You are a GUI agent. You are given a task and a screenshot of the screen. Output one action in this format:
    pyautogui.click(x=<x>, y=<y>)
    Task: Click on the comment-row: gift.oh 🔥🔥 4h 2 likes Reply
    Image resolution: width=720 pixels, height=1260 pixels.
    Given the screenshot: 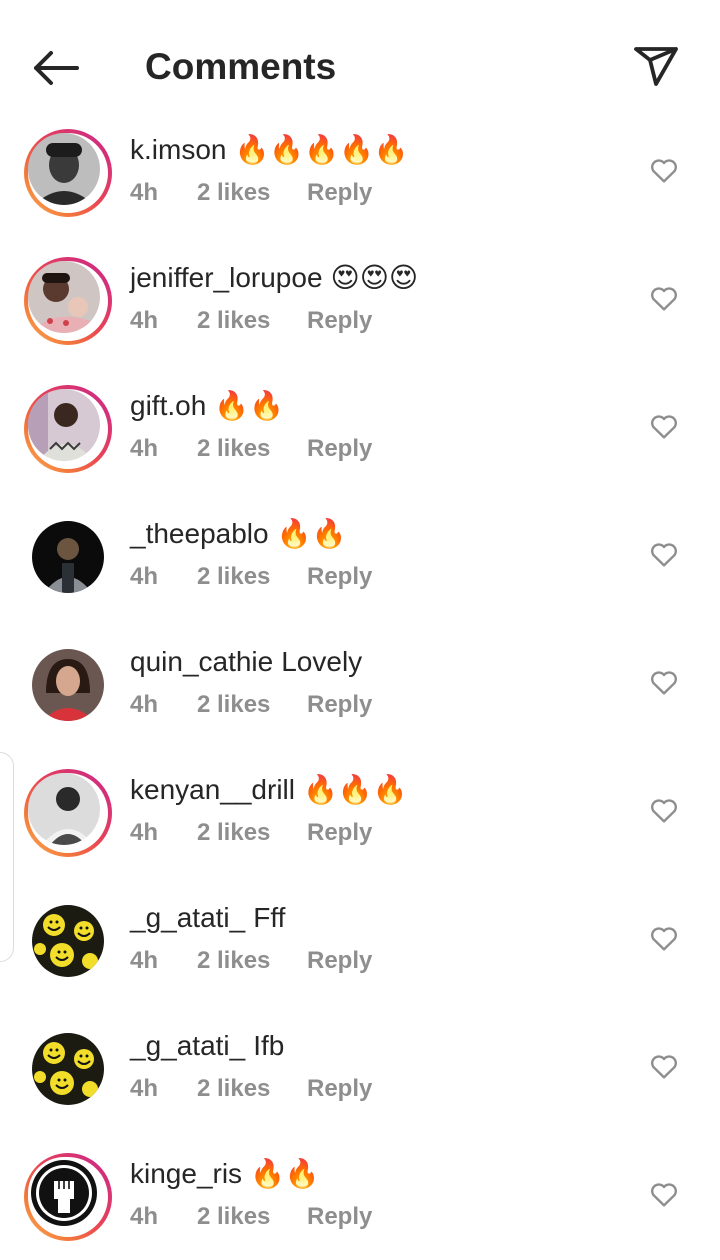 What is the action you would take?
    pyautogui.click(x=360, y=428)
    